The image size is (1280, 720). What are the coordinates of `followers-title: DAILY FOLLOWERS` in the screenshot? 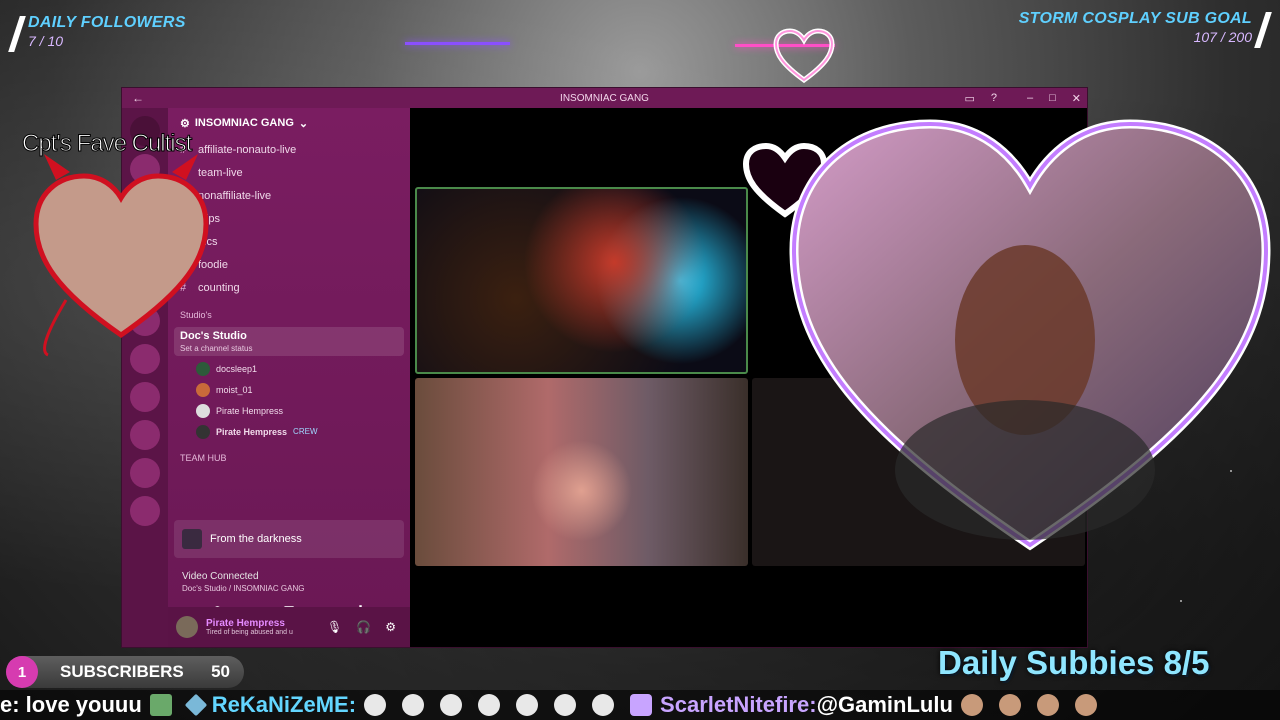 It's located at (107, 22).